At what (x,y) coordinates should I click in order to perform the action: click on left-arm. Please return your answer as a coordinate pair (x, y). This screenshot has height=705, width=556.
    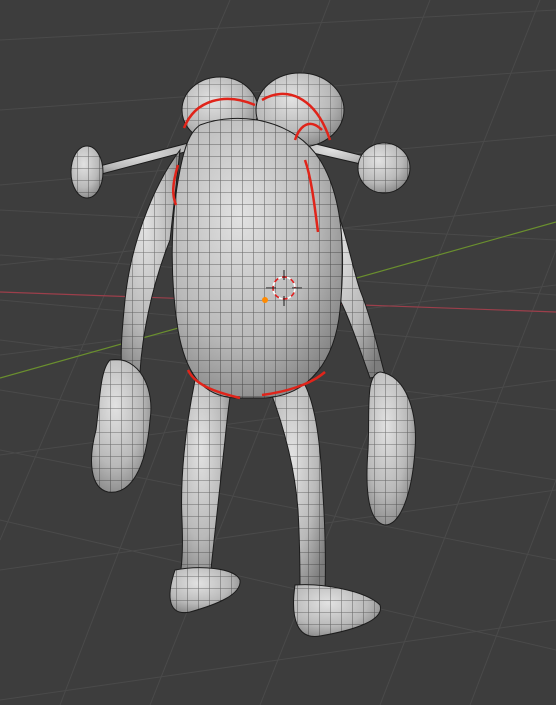
    Looking at the image, I should click on (150, 260).